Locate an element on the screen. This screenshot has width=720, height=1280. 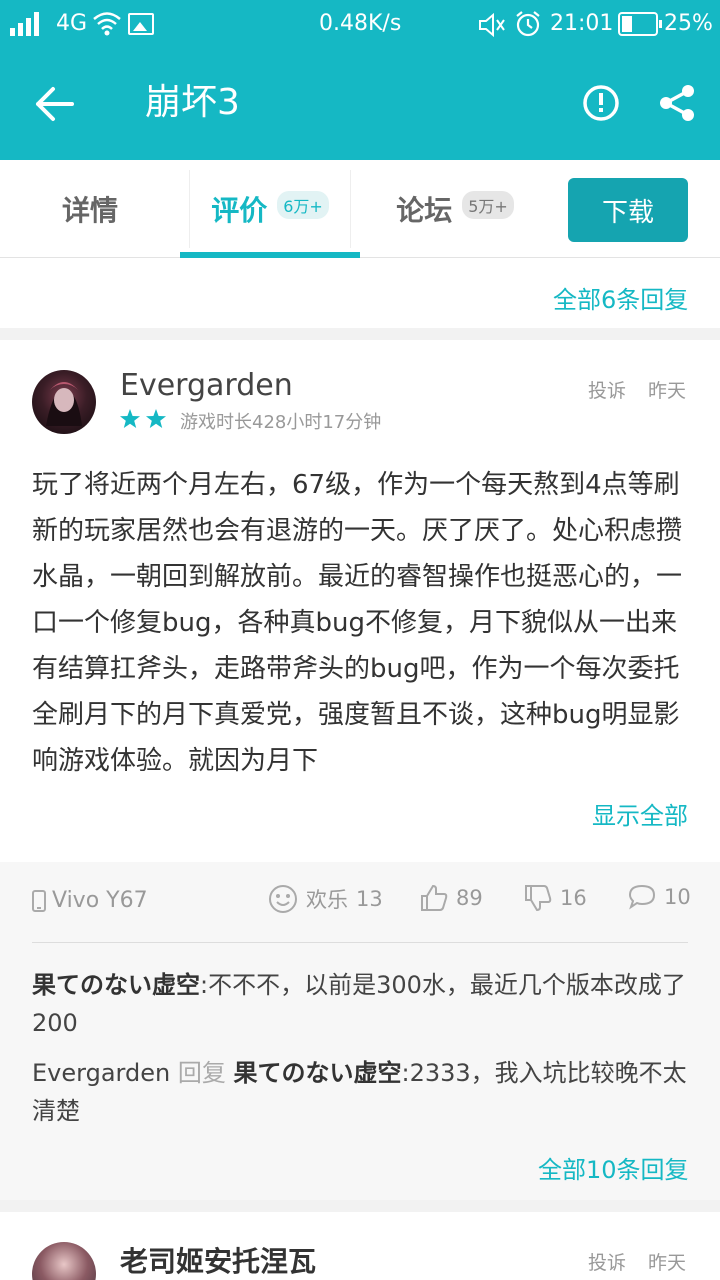
all-replies-link: 全部6条回复 is located at coordinates (620, 297).